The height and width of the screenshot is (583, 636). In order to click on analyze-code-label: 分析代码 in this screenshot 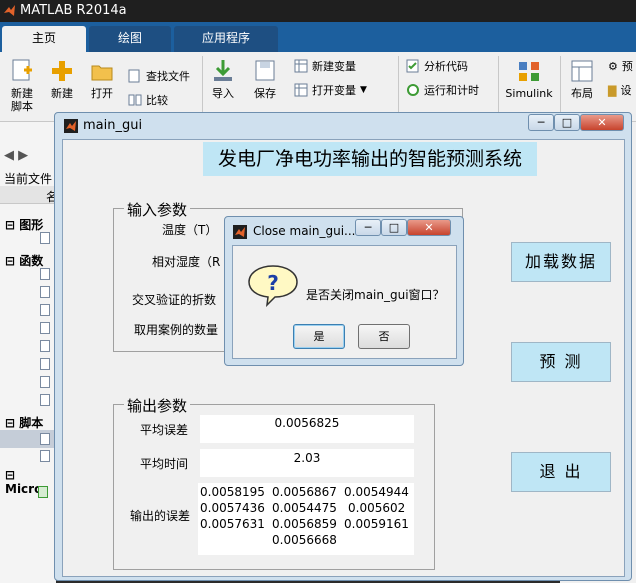, I will do `click(446, 66)`.